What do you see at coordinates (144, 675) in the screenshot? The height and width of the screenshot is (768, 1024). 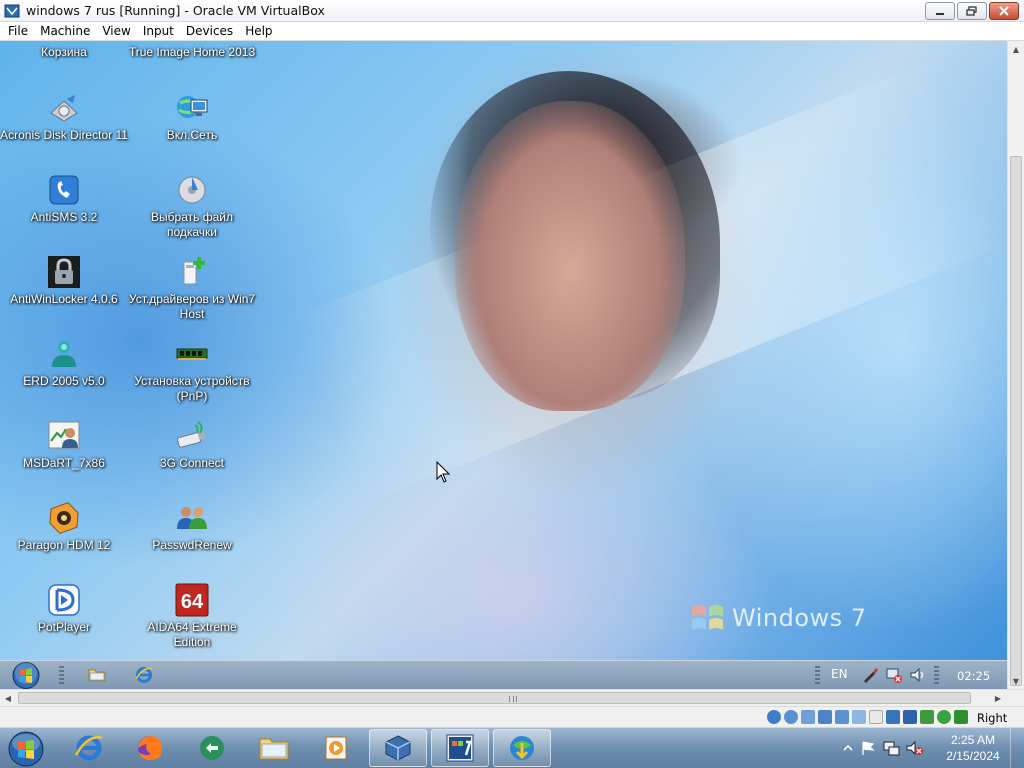 I see `internet-explorer-icon` at bounding box center [144, 675].